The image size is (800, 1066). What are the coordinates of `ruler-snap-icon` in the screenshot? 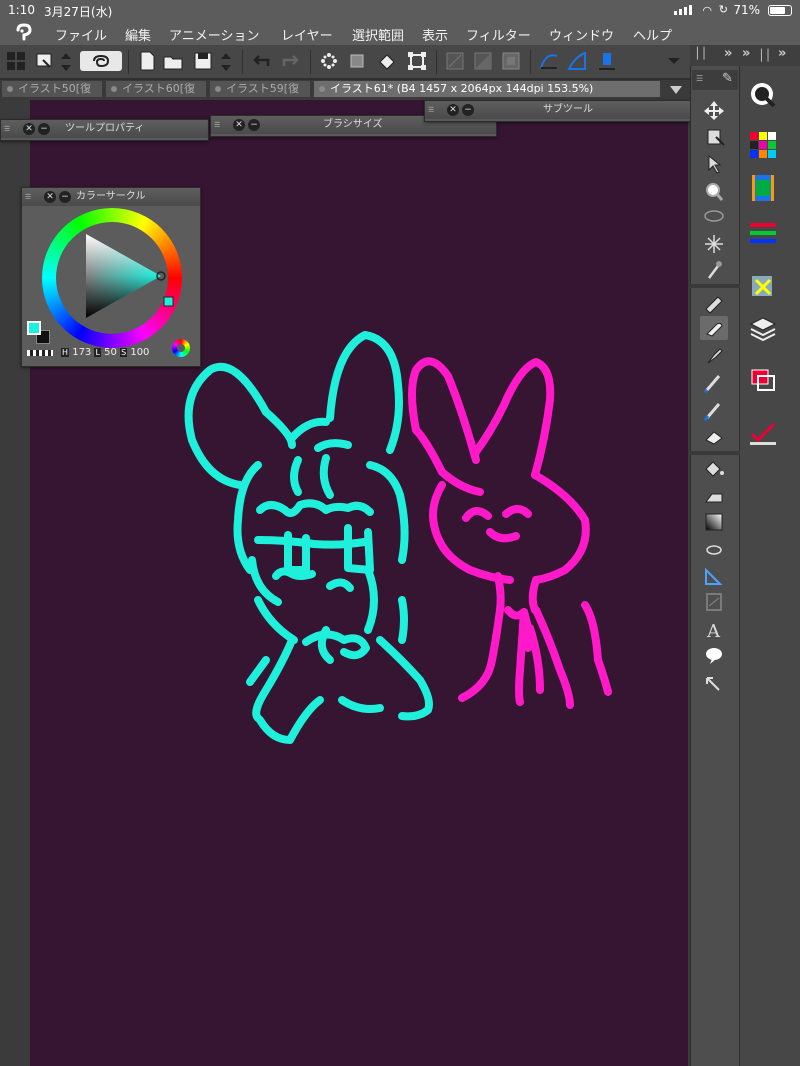 It's located at (455, 61).